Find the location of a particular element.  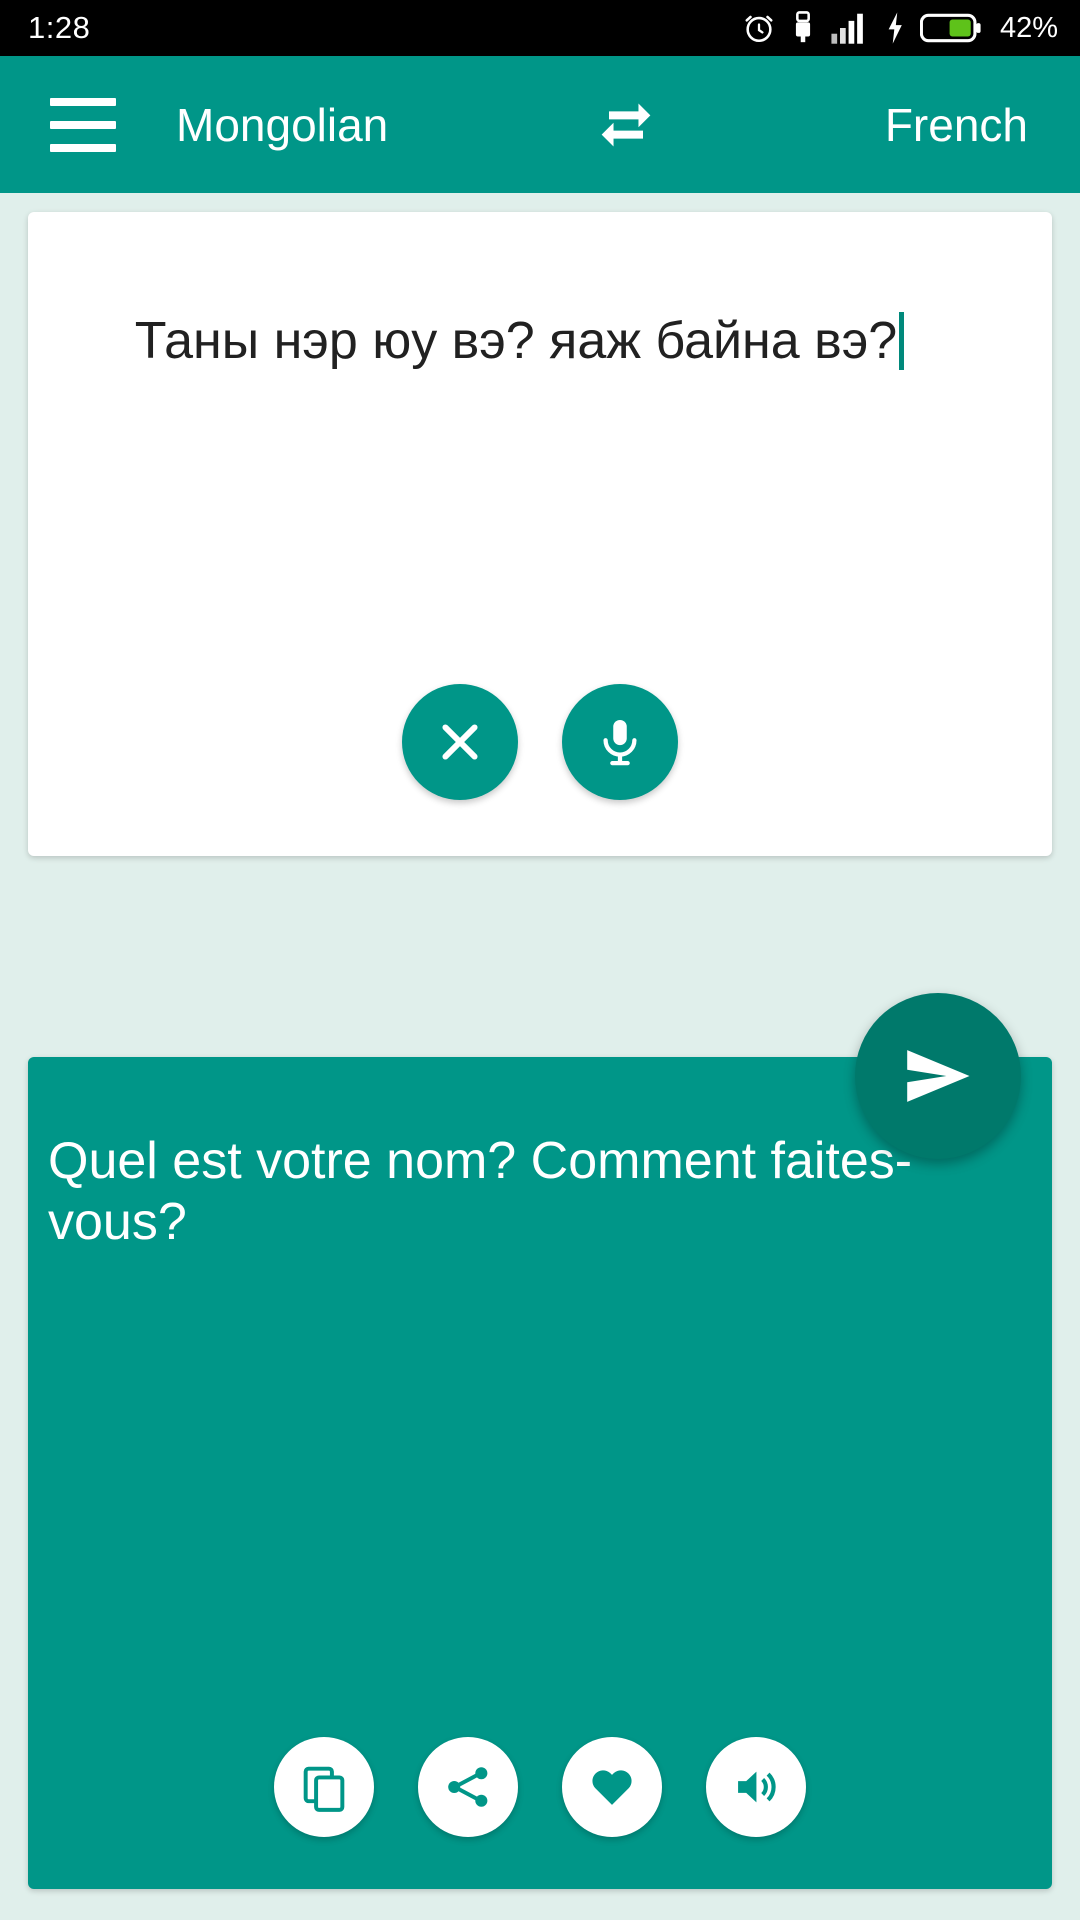

send-icon is located at coordinates (938, 1076).